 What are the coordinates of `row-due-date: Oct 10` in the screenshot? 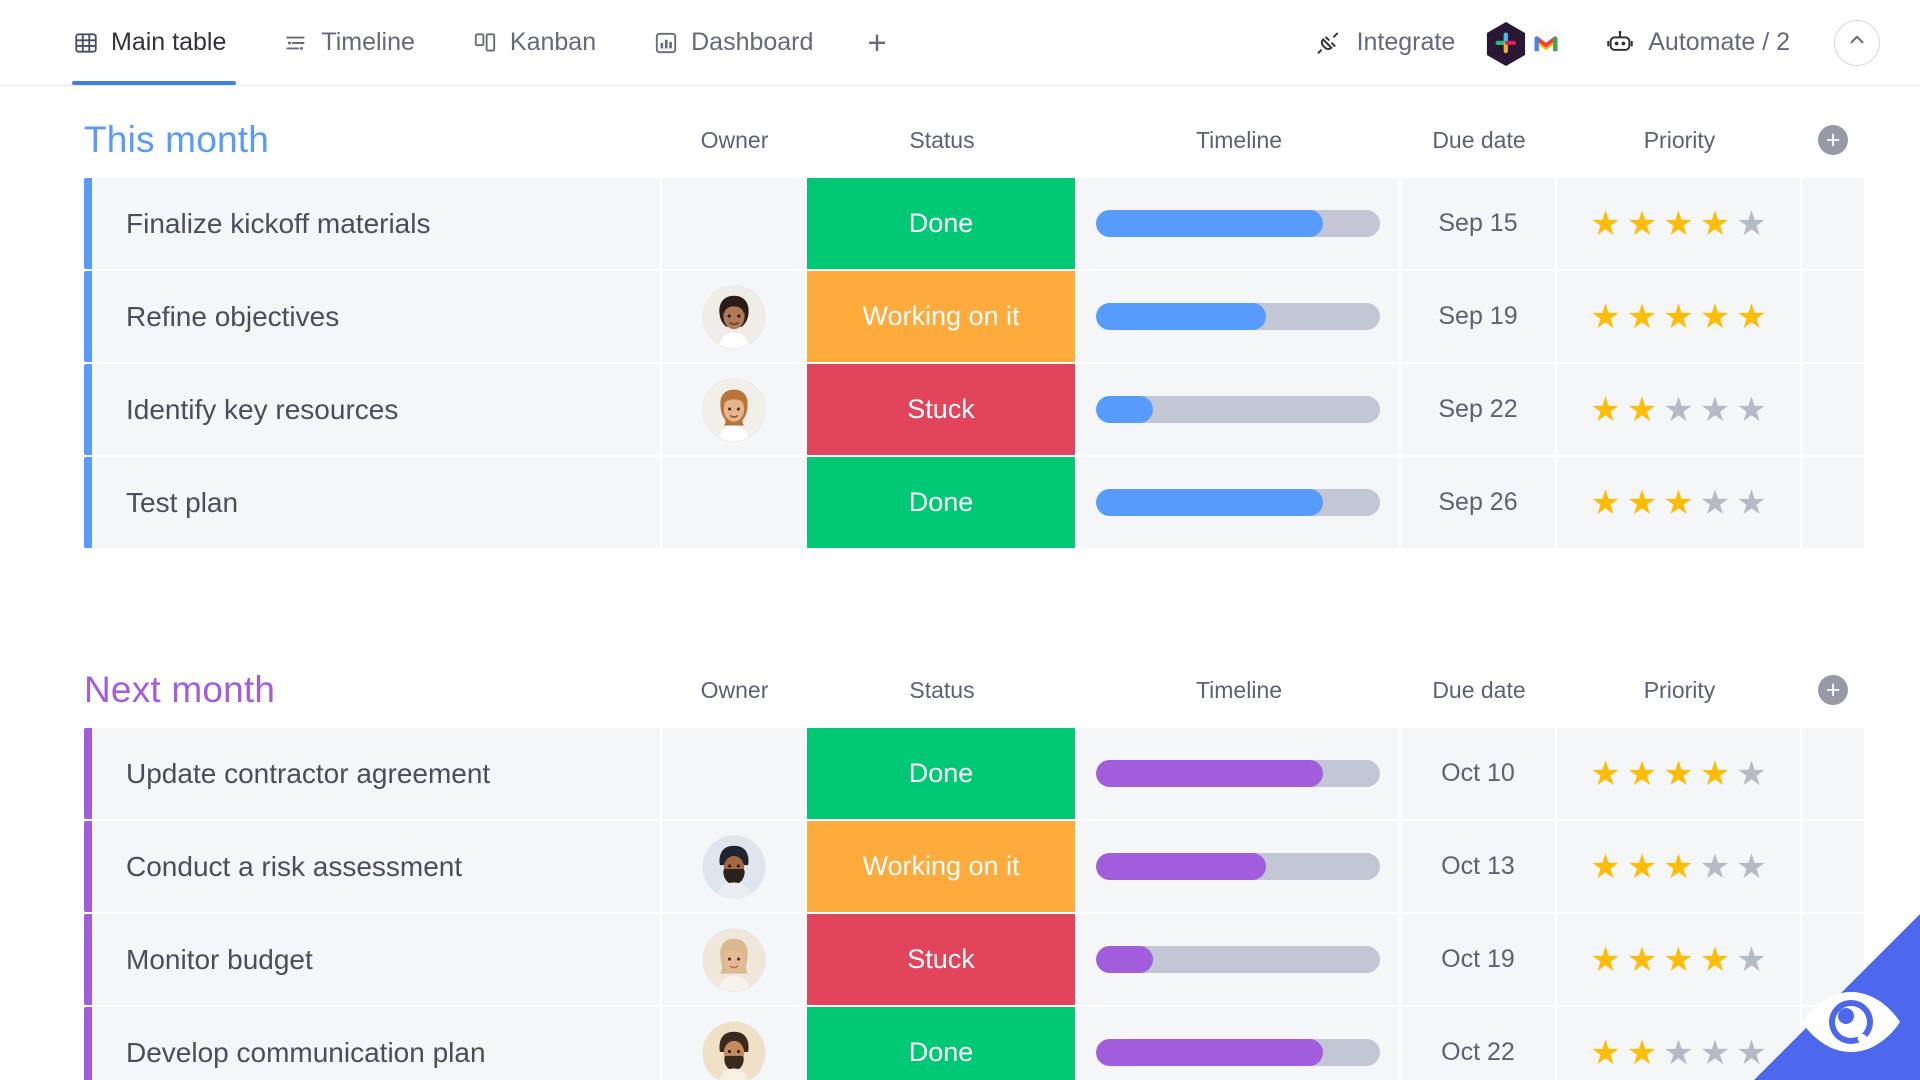 It's located at (1479, 773).